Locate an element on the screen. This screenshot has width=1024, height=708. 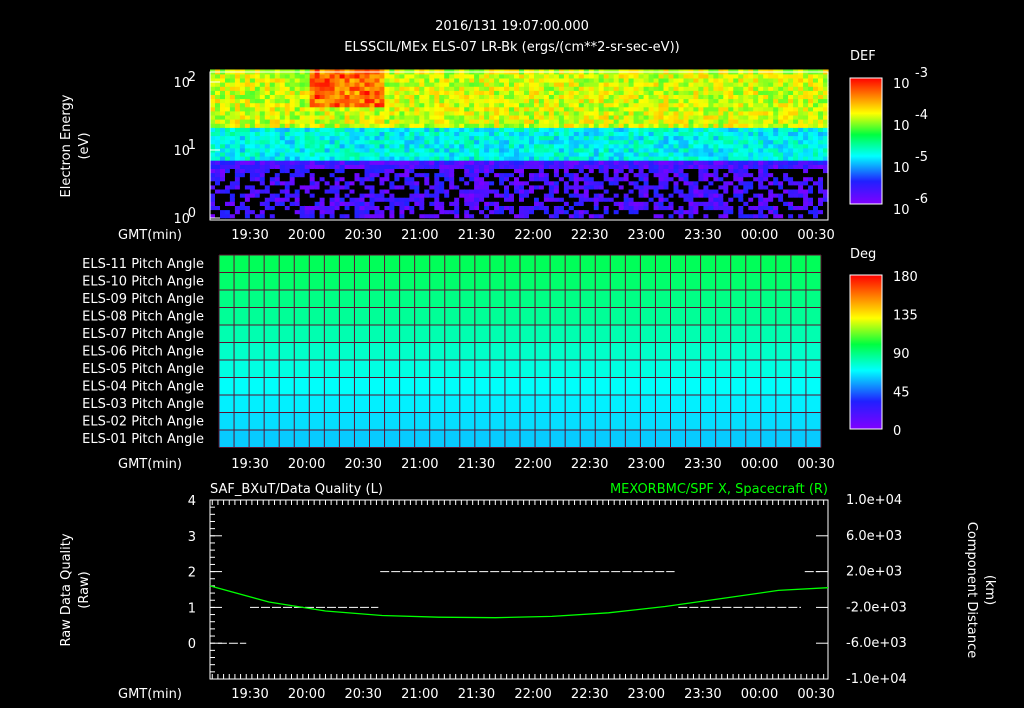
panel3-ytick-right: -1.0e+04 is located at coordinates (876, 679).